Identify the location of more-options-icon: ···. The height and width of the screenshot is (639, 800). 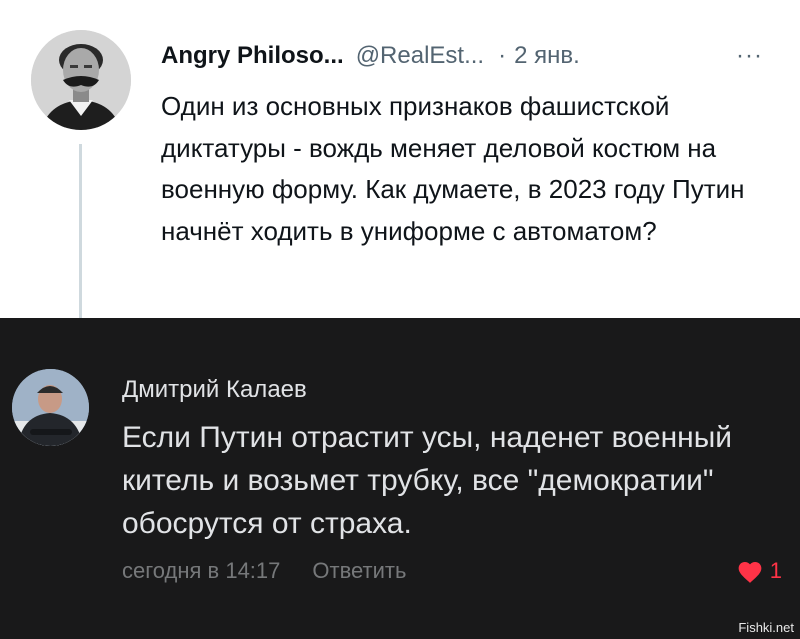
(749, 56).